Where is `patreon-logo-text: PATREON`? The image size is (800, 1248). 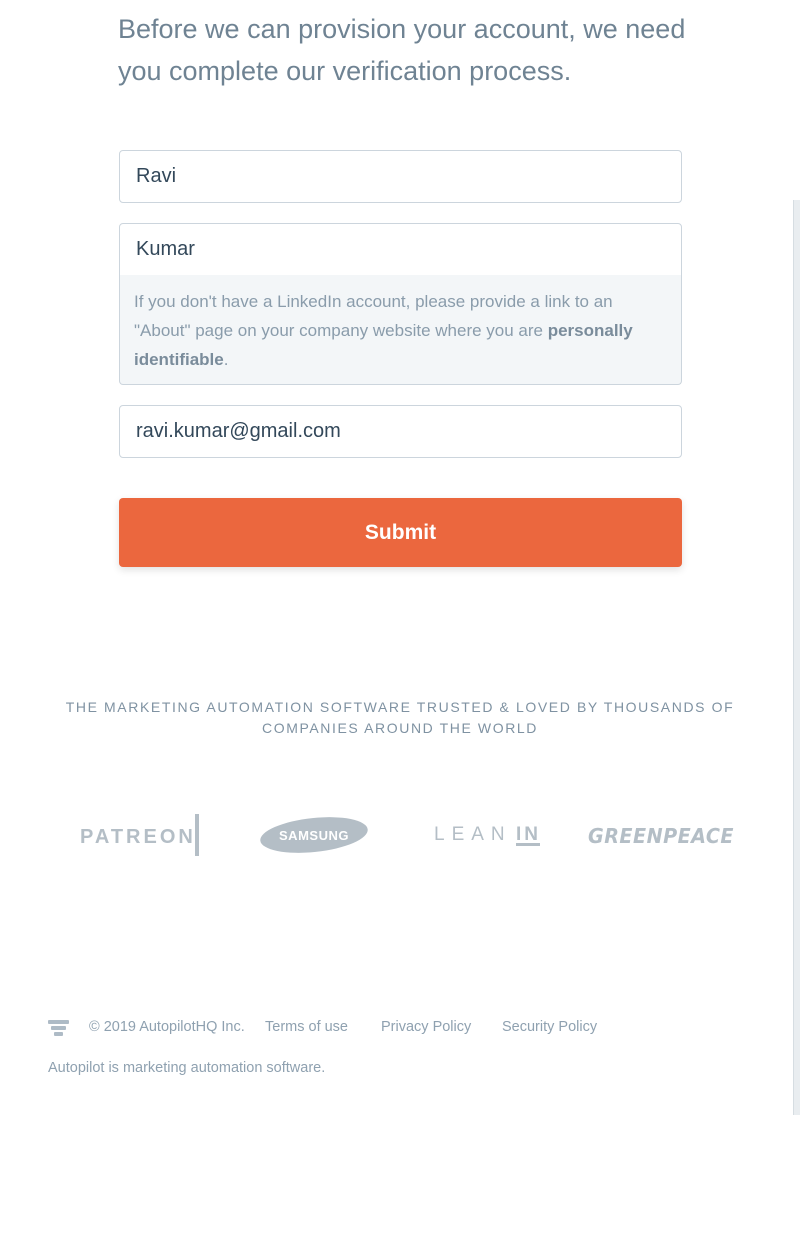
patreon-logo-text: PATREON is located at coordinates (138, 837).